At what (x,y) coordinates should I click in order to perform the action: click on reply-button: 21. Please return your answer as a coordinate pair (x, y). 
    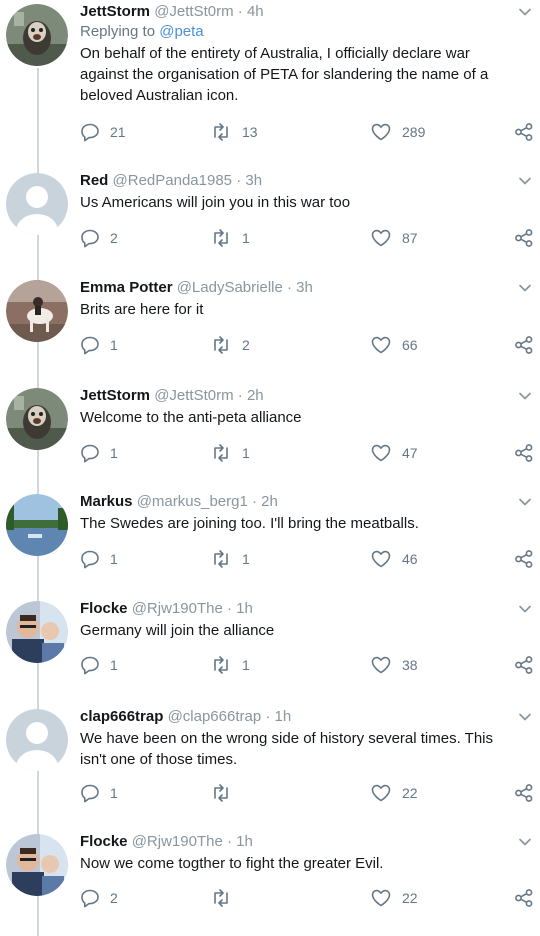
    Looking at the image, I should click on (103, 132).